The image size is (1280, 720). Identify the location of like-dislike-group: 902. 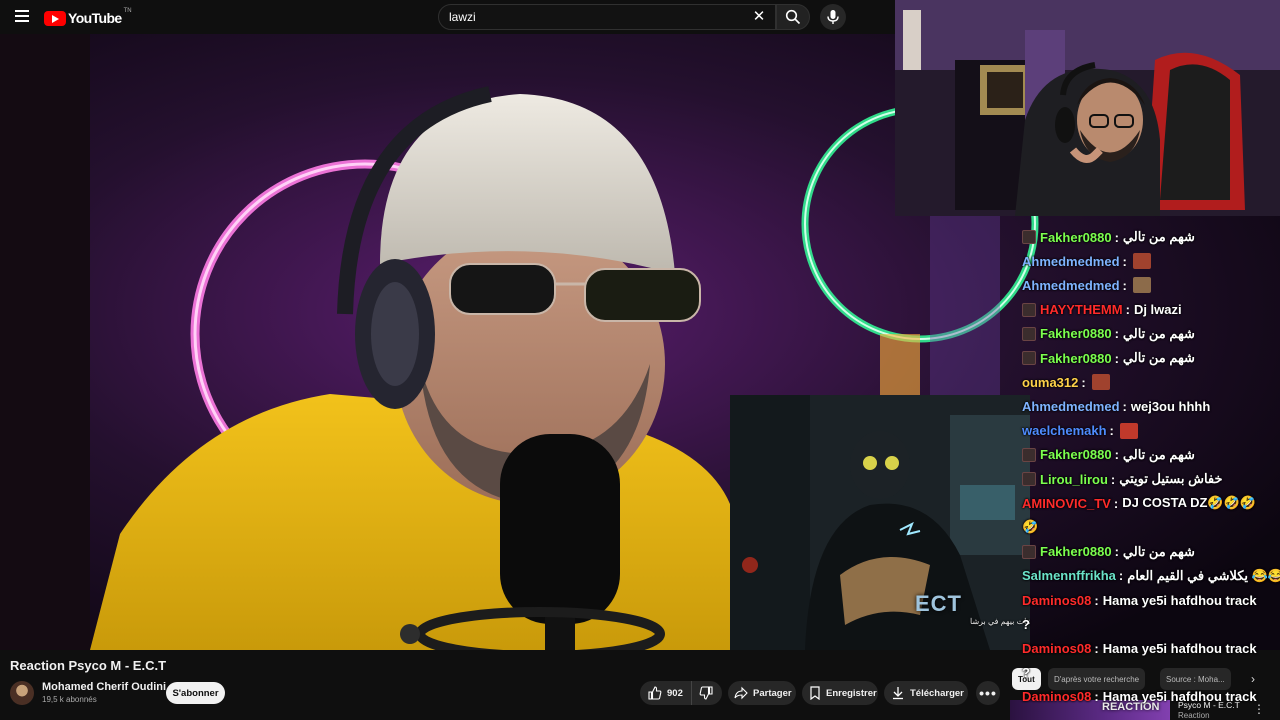
(681, 693).